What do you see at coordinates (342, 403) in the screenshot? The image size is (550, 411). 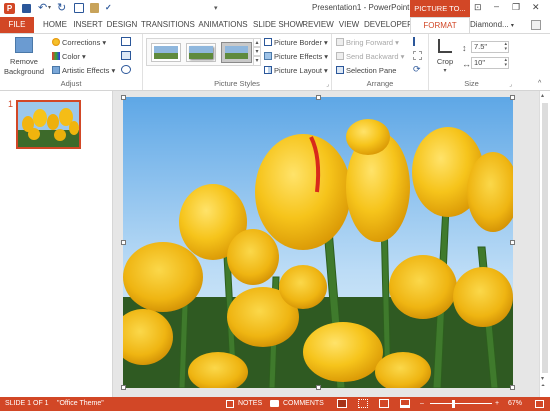 I see `normal-view-icon` at bounding box center [342, 403].